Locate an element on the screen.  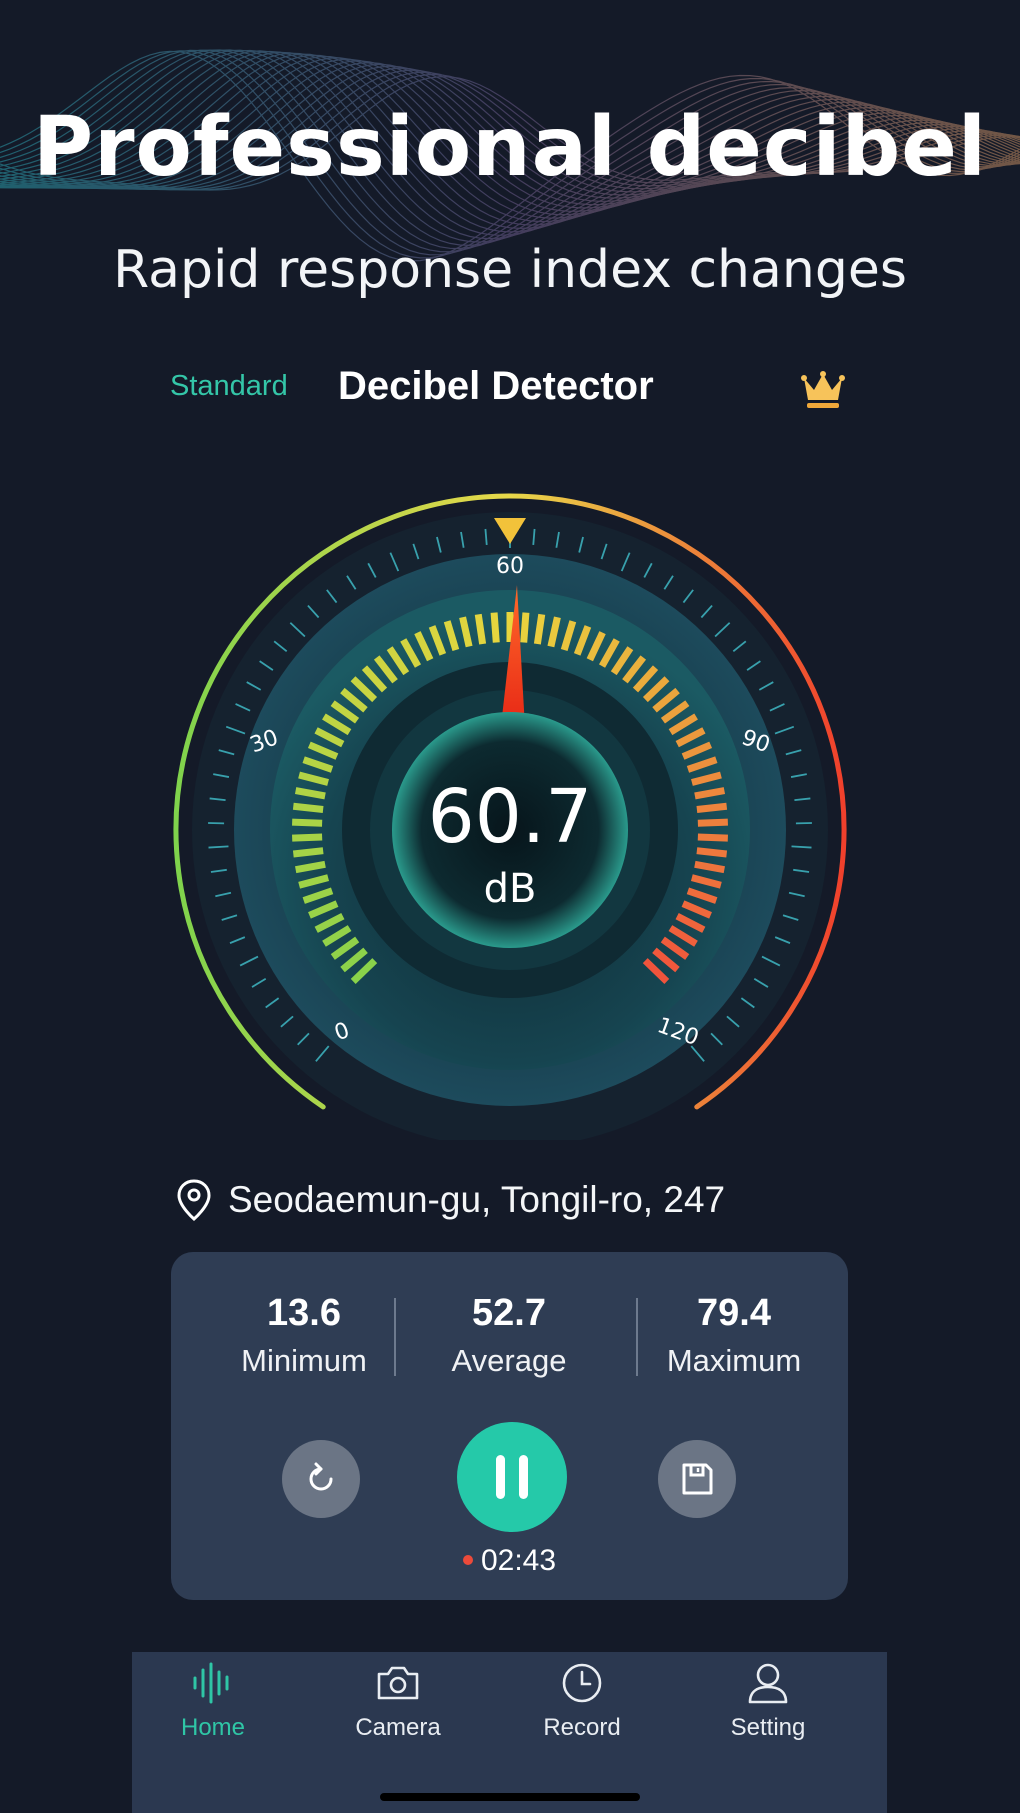
reset-button is located at coordinates (321, 1479).